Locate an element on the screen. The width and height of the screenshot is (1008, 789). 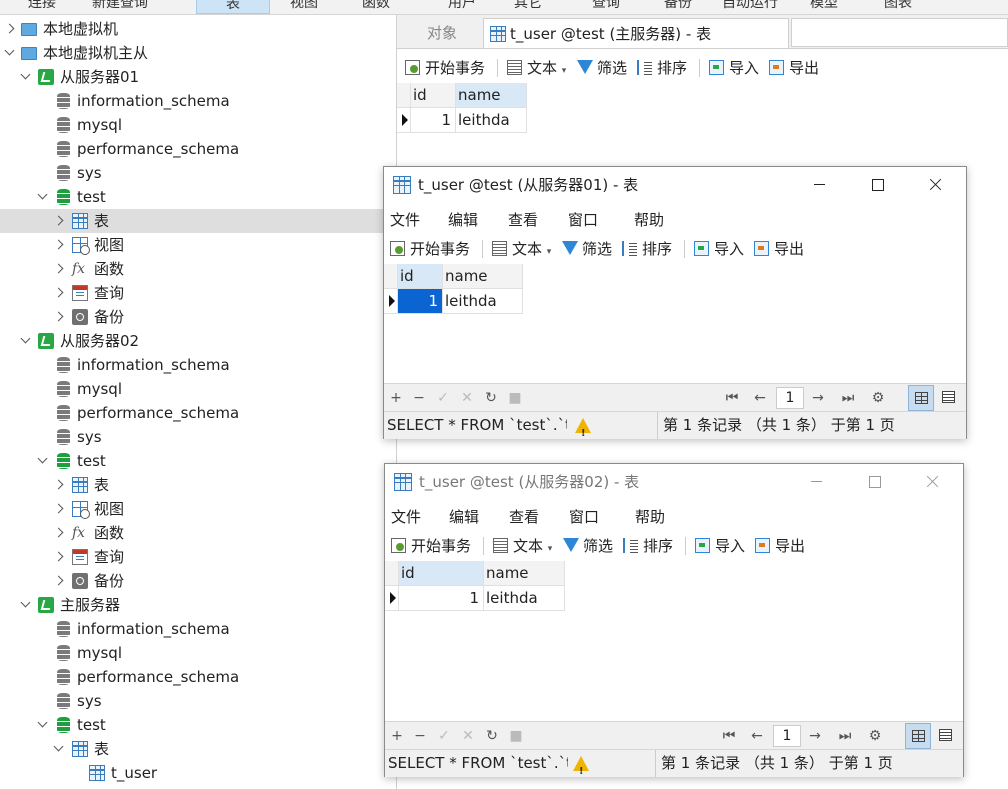
import-button: 导入 is located at coordinates (719, 249).